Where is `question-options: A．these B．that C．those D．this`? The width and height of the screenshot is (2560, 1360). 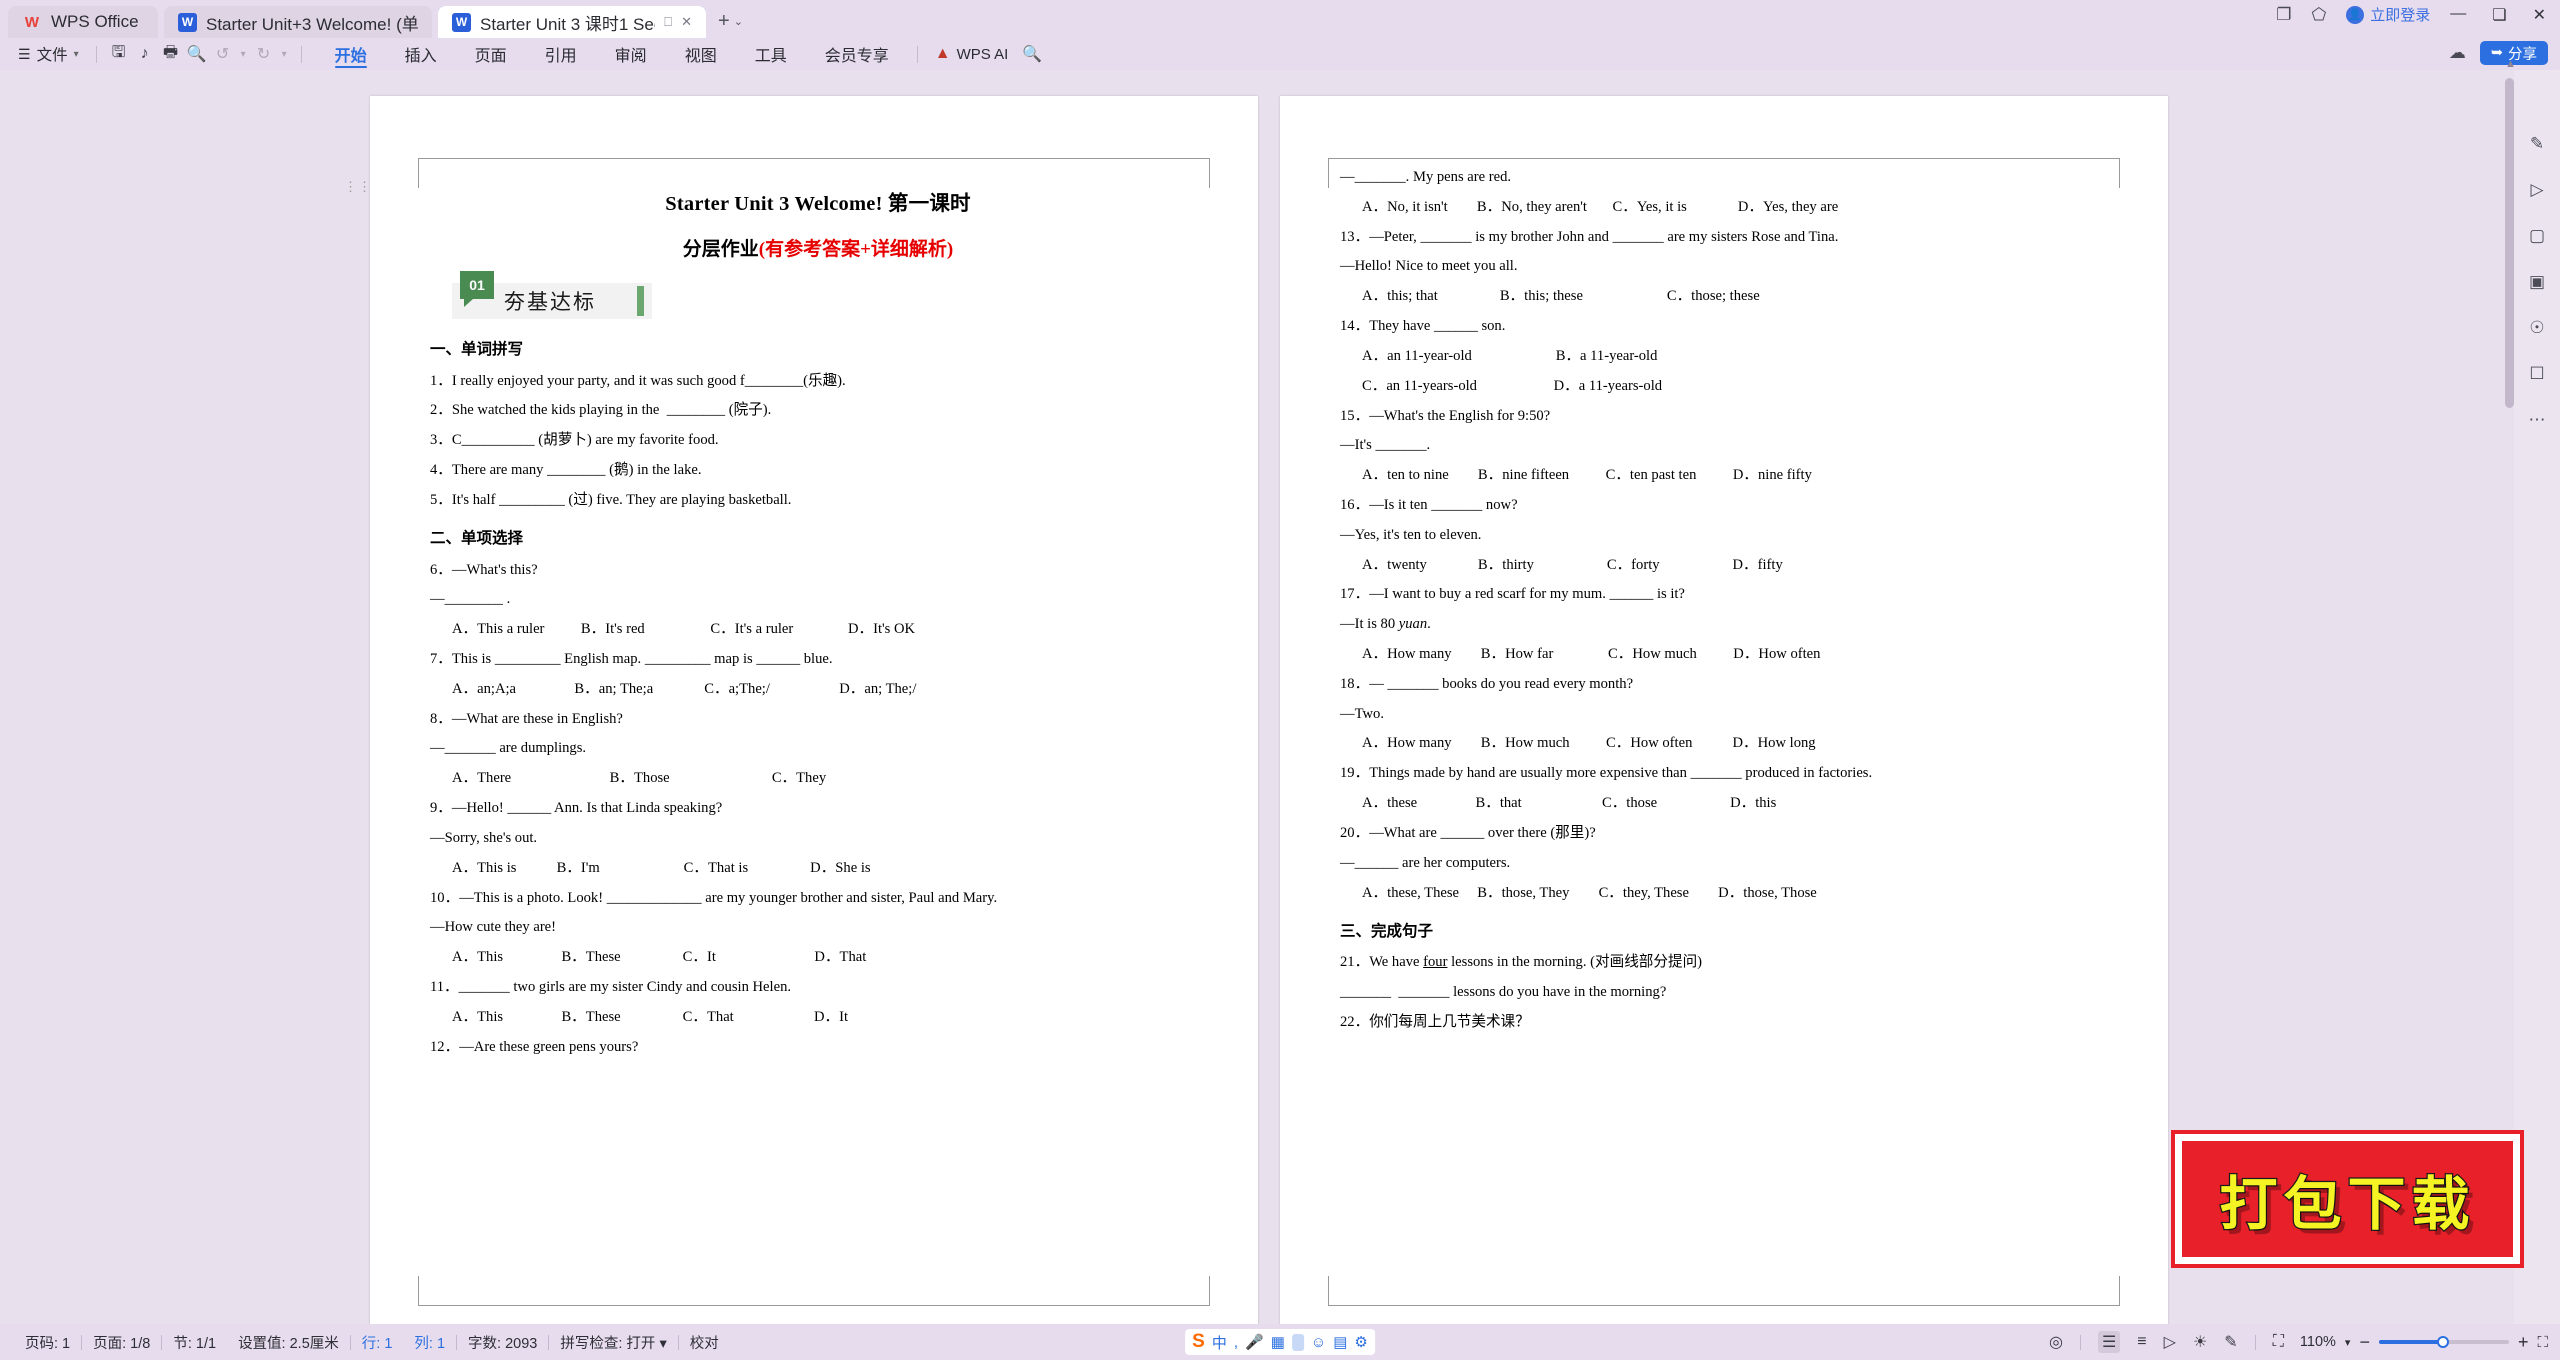 question-options: A．these B．that C．those D．this is located at coordinates (1569, 803).